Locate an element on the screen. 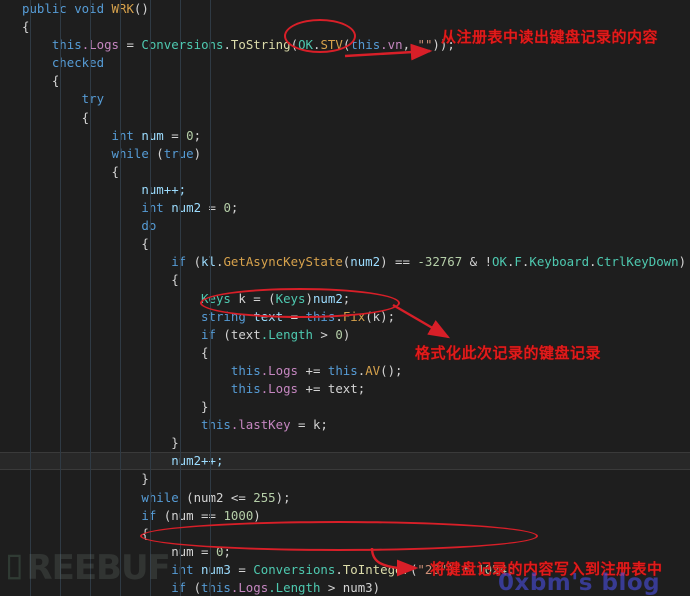 Image resolution: width=690 pixels, height=596 pixels. code-token: Fix is located at coordinates (354, 316).